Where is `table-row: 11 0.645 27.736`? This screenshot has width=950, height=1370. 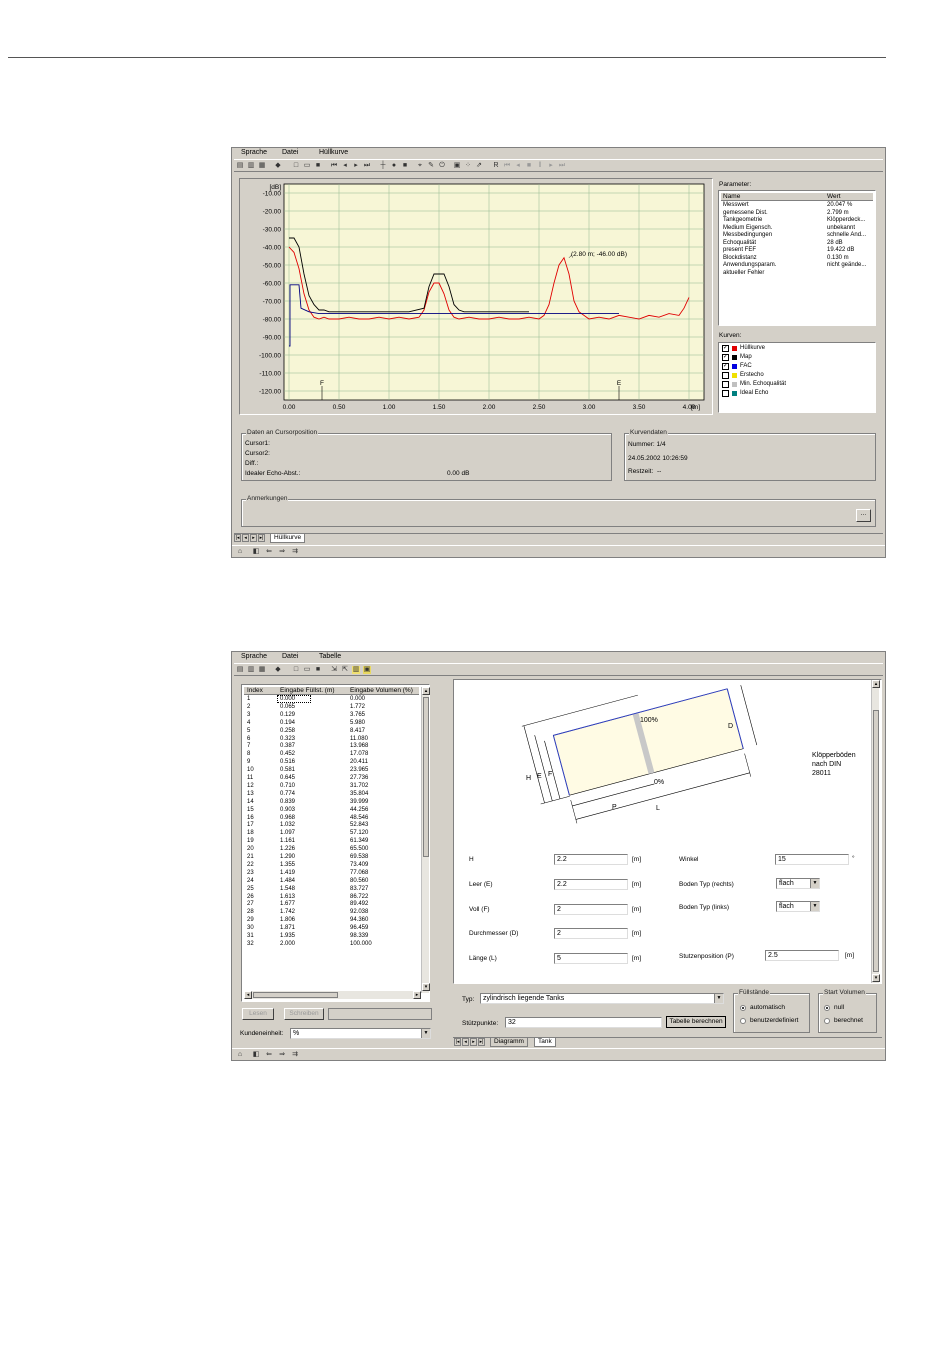
table-row: 11 0.645 27.736 is located at coordinates (330, 779).